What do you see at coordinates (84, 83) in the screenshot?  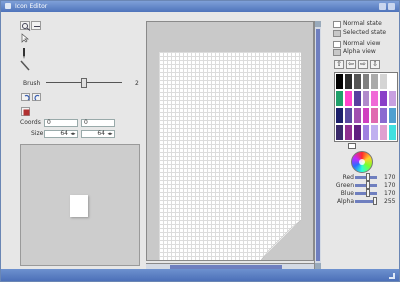 I see `brush-slider-knob` at bounding box center [84, 83].